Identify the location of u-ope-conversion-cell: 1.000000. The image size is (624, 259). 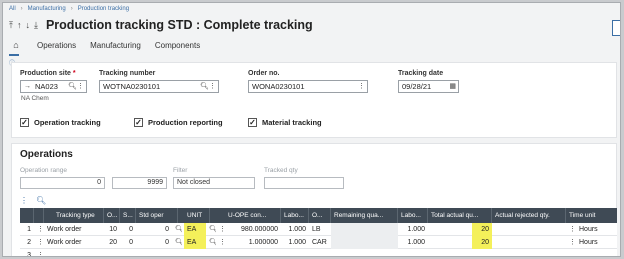
(253, 242).